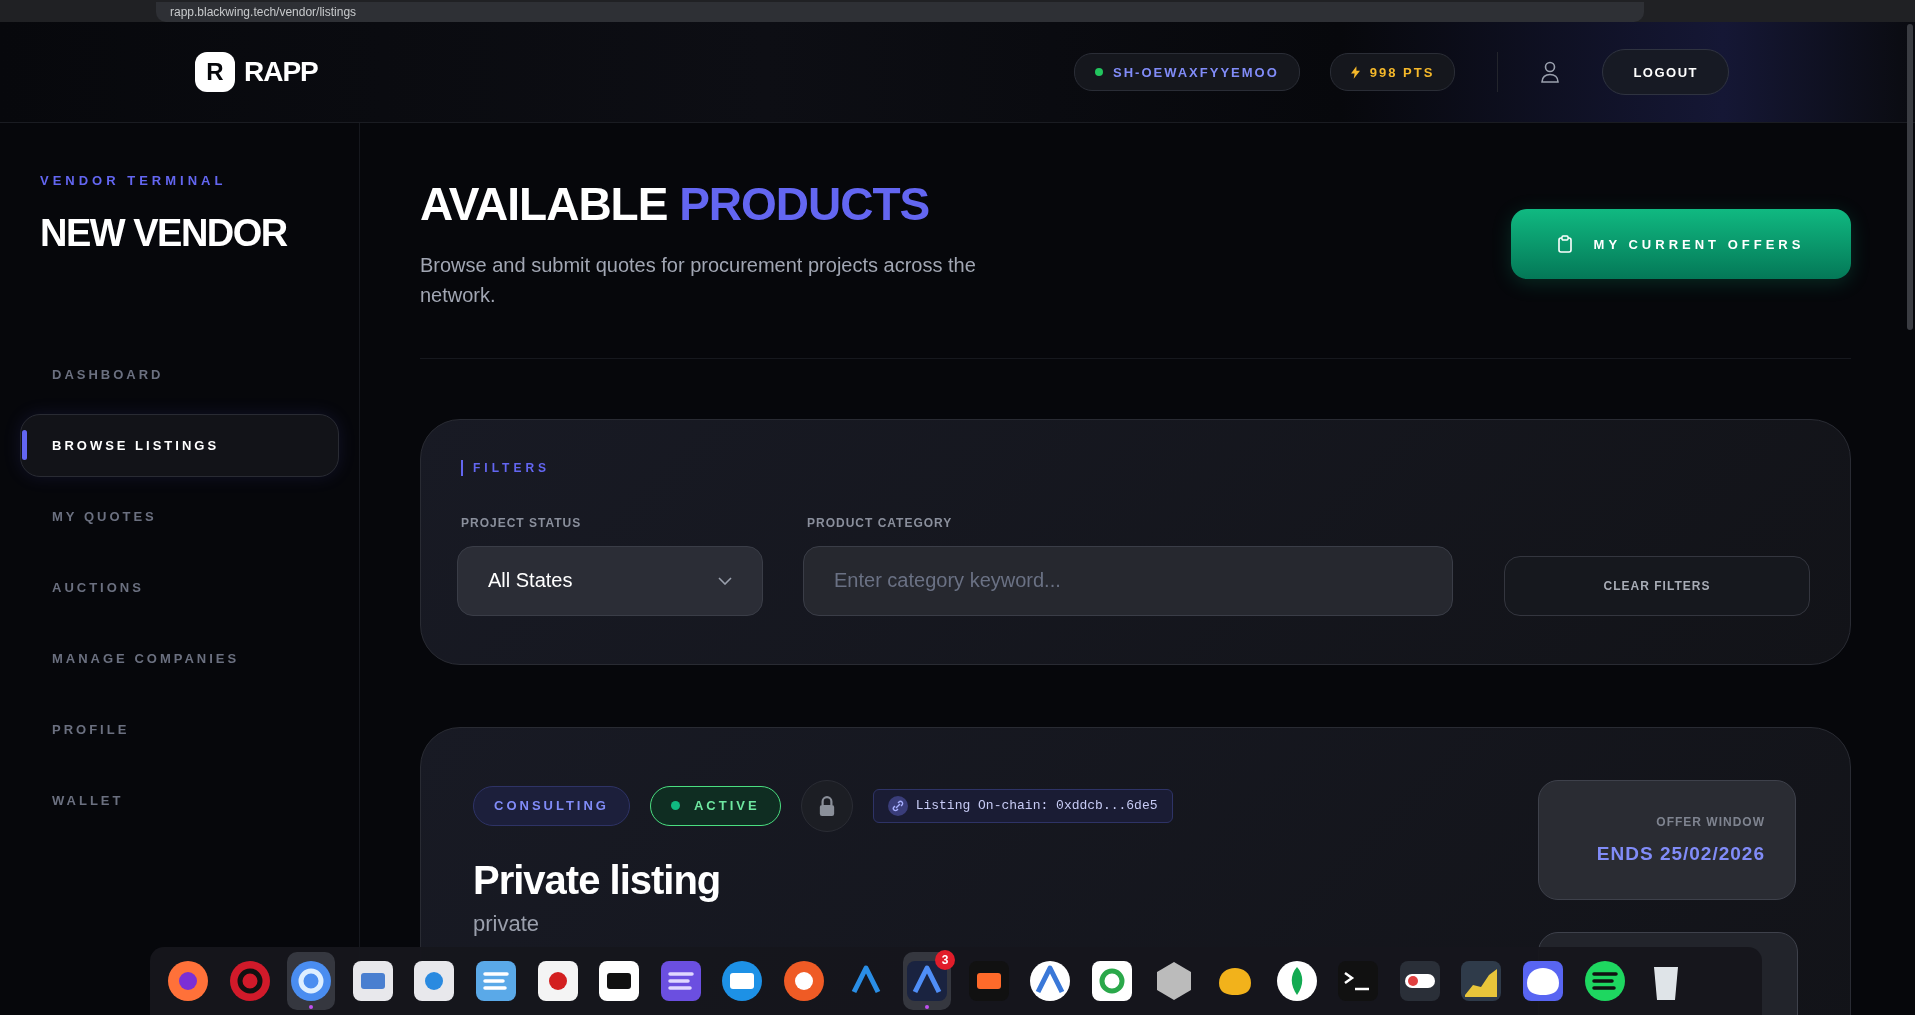  Describe the element at coordinates (725, 580) in the screenshot. I see `chevron-down-icon` at that location.